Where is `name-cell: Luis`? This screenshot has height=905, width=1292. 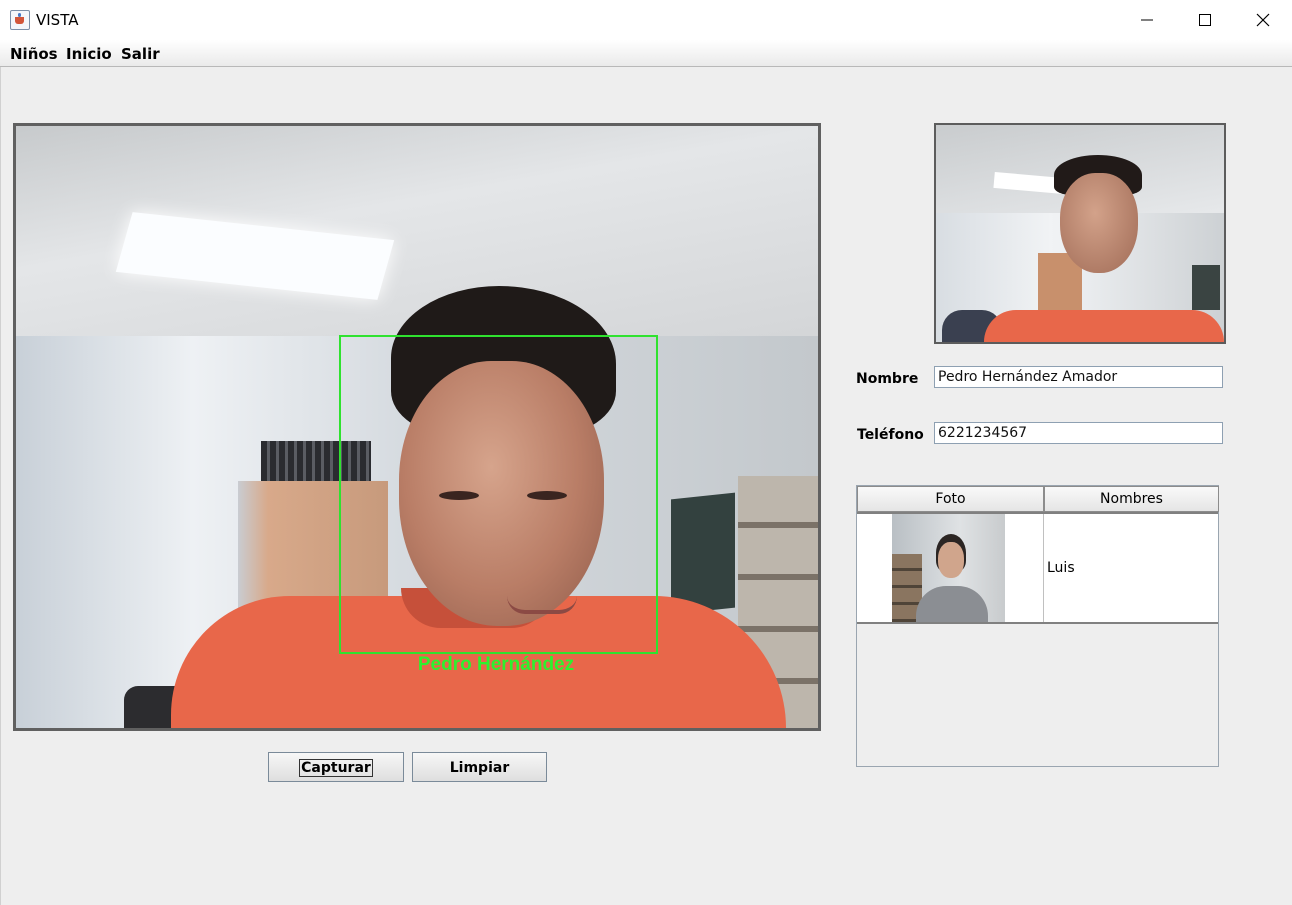 name-cell: Luis is located at coordinates (1061, 568).